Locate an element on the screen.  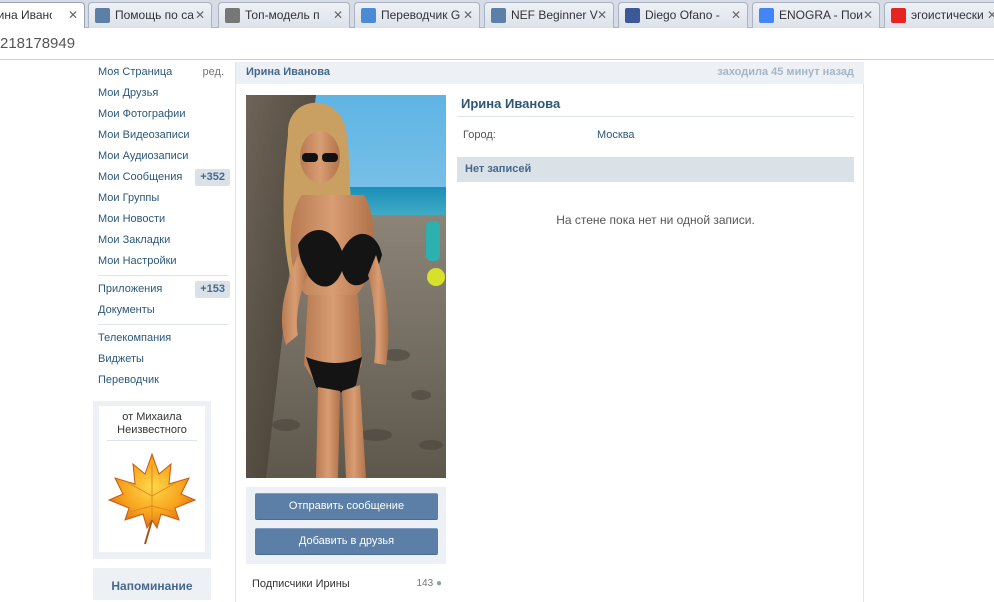
nav-item-label: Телекомпания is located at coordinates (134, 338).